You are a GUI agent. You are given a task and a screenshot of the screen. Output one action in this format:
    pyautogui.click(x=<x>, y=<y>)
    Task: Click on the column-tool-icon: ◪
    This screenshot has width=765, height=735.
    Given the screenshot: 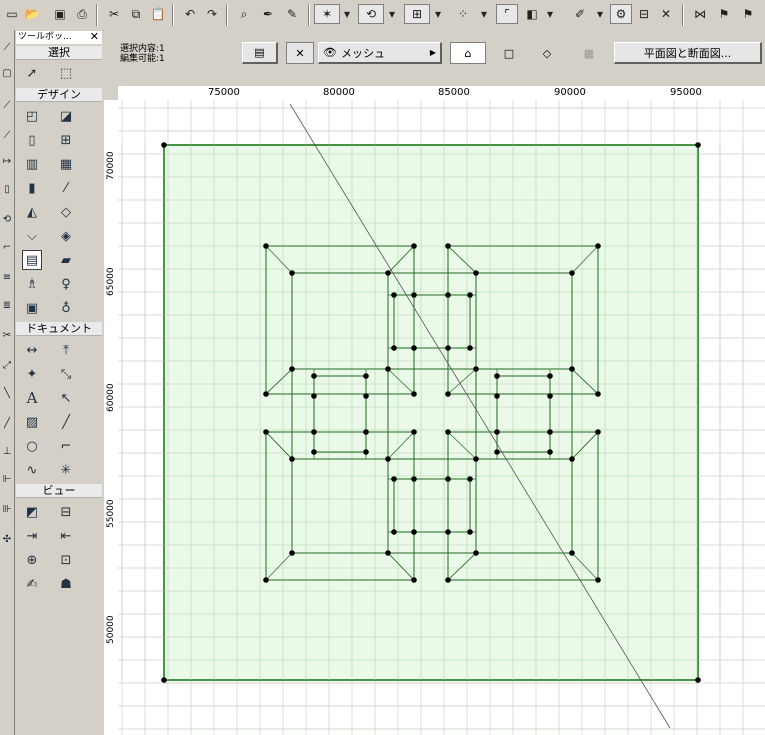 What is the action you would take?
    pyautogui.click(x=66, y=116)
    